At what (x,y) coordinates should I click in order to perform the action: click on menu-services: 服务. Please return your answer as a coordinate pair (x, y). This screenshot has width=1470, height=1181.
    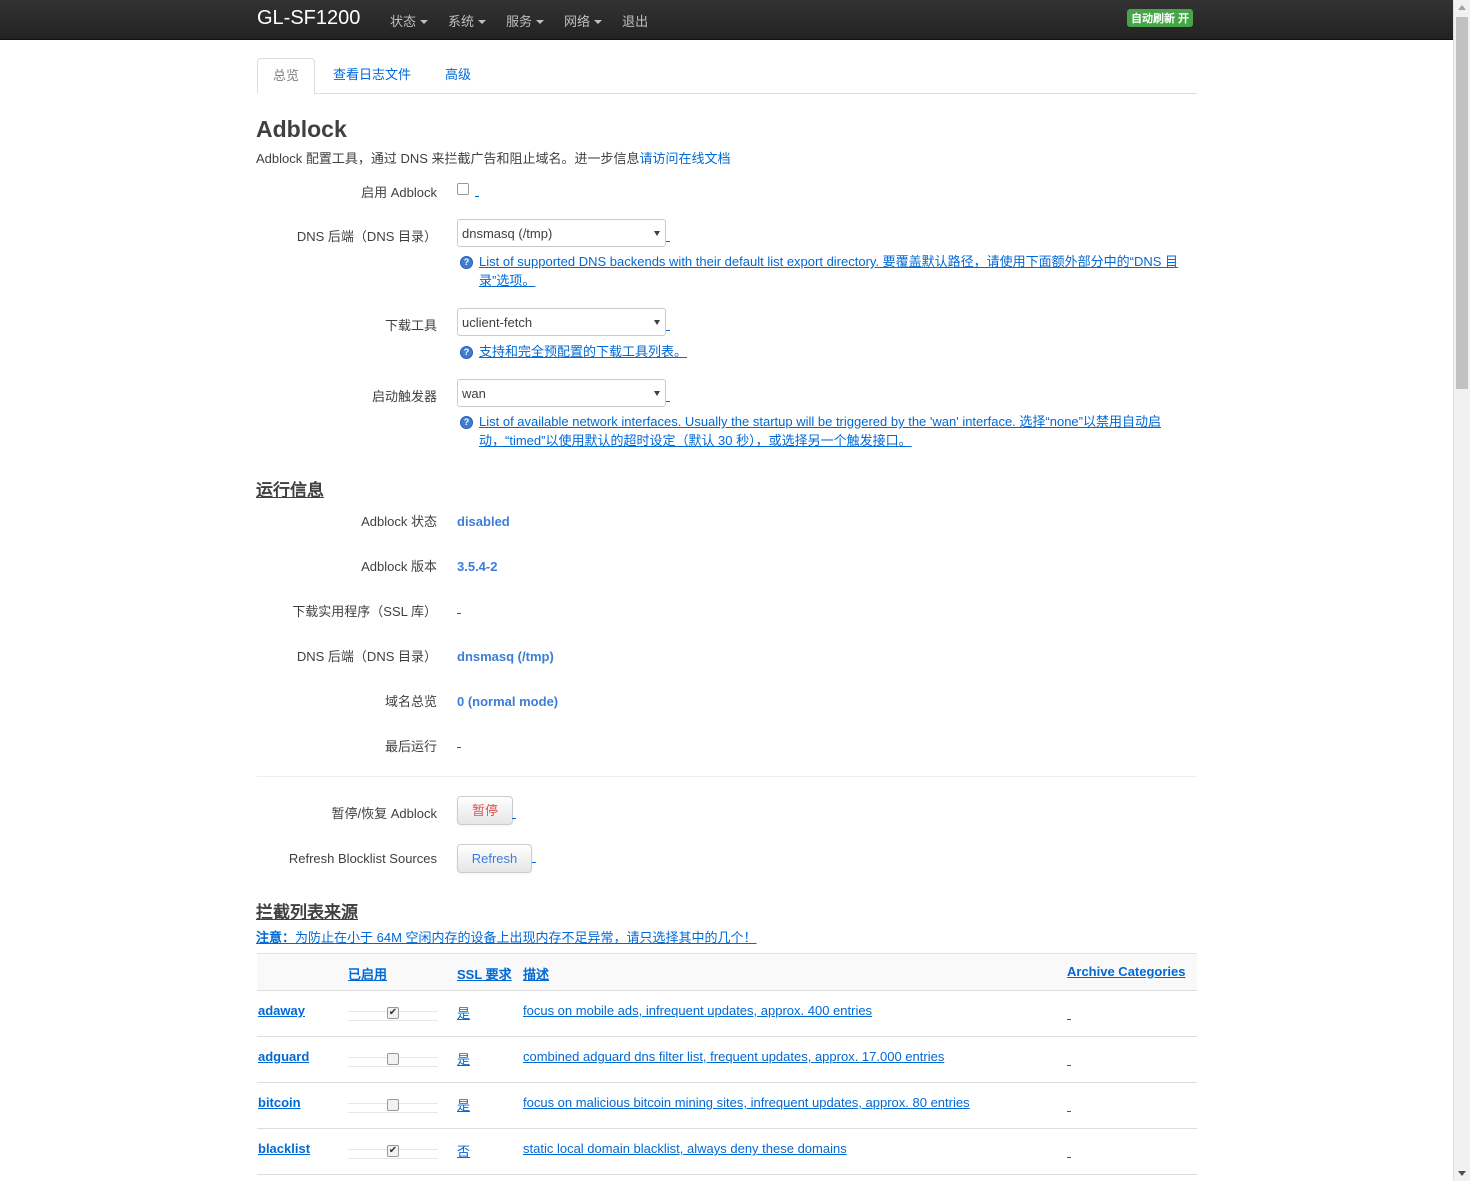
    Looking at the image, I should click on (525, 20).